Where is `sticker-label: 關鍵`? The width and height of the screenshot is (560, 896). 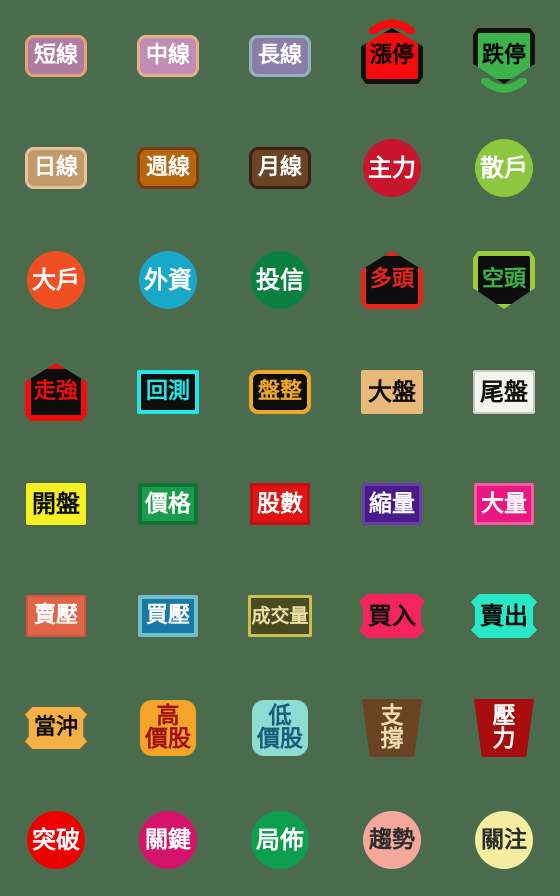
sticker-label: 關鍵 is located at coordinates (168, 840).